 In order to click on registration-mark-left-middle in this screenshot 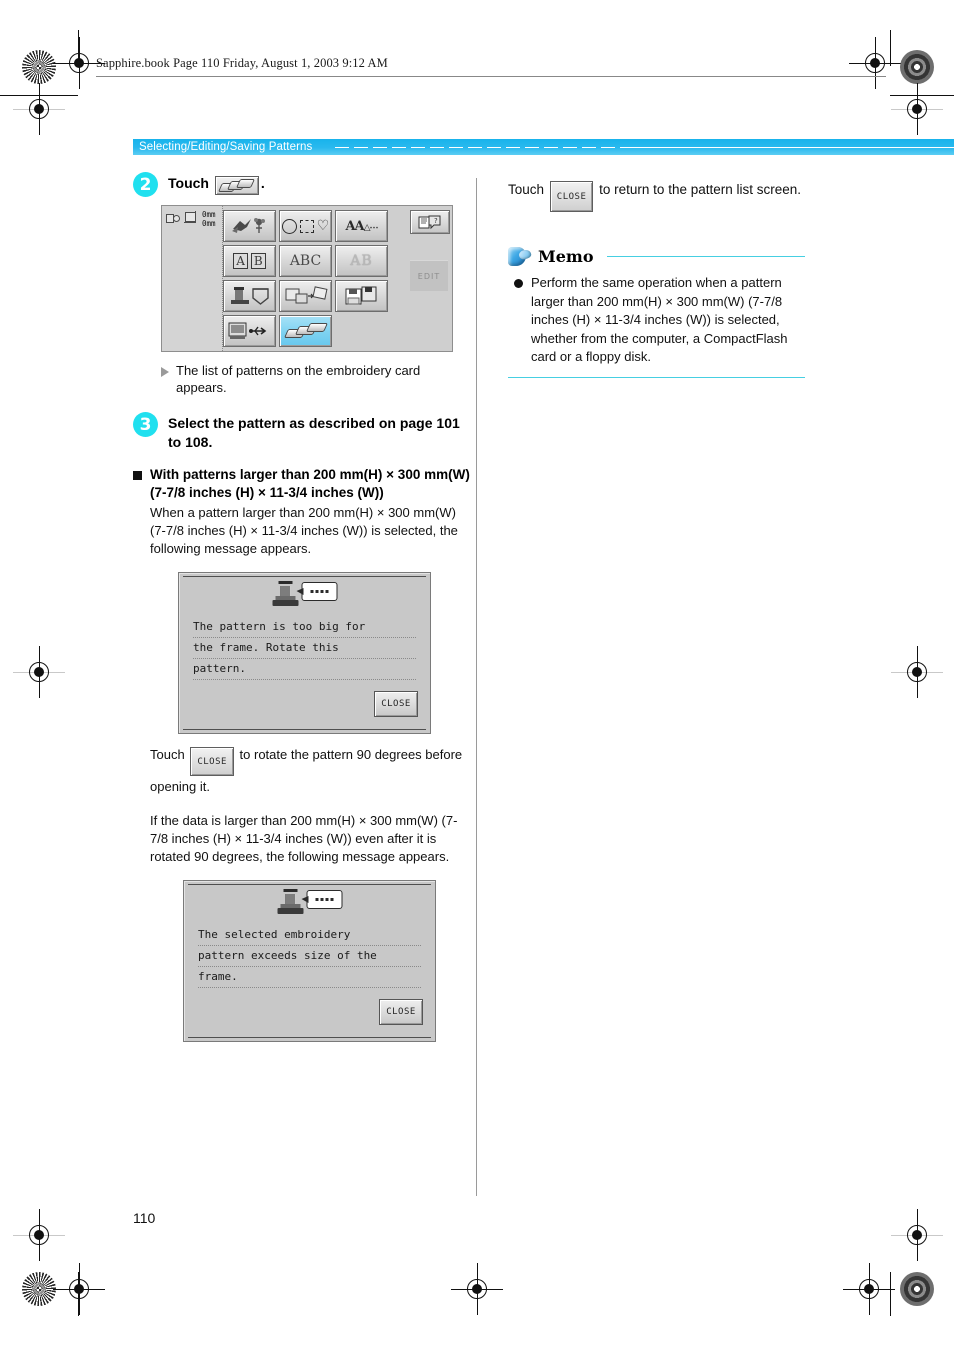, I will do `click(39, 672)`.